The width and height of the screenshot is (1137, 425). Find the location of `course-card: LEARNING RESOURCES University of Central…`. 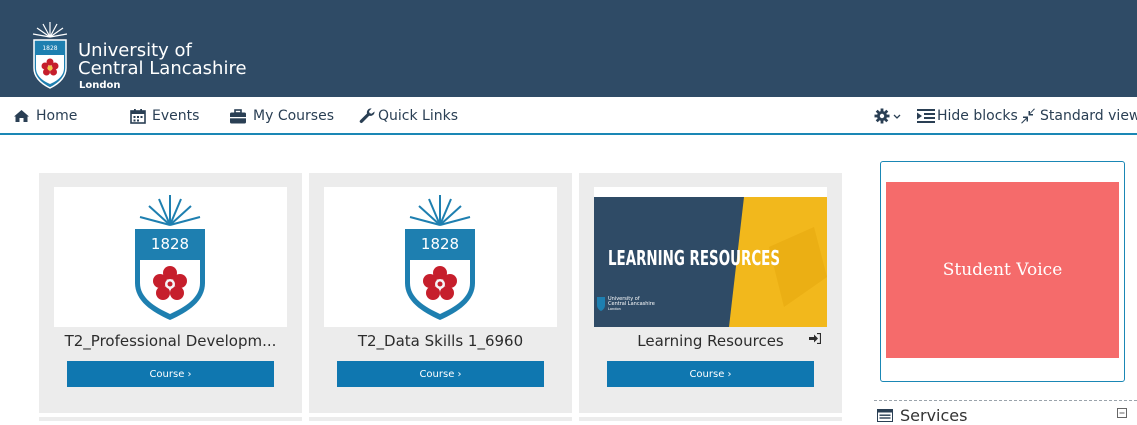

course-card: LEARNING RESOURCES University of Central… is located at coordinates (710, 293).